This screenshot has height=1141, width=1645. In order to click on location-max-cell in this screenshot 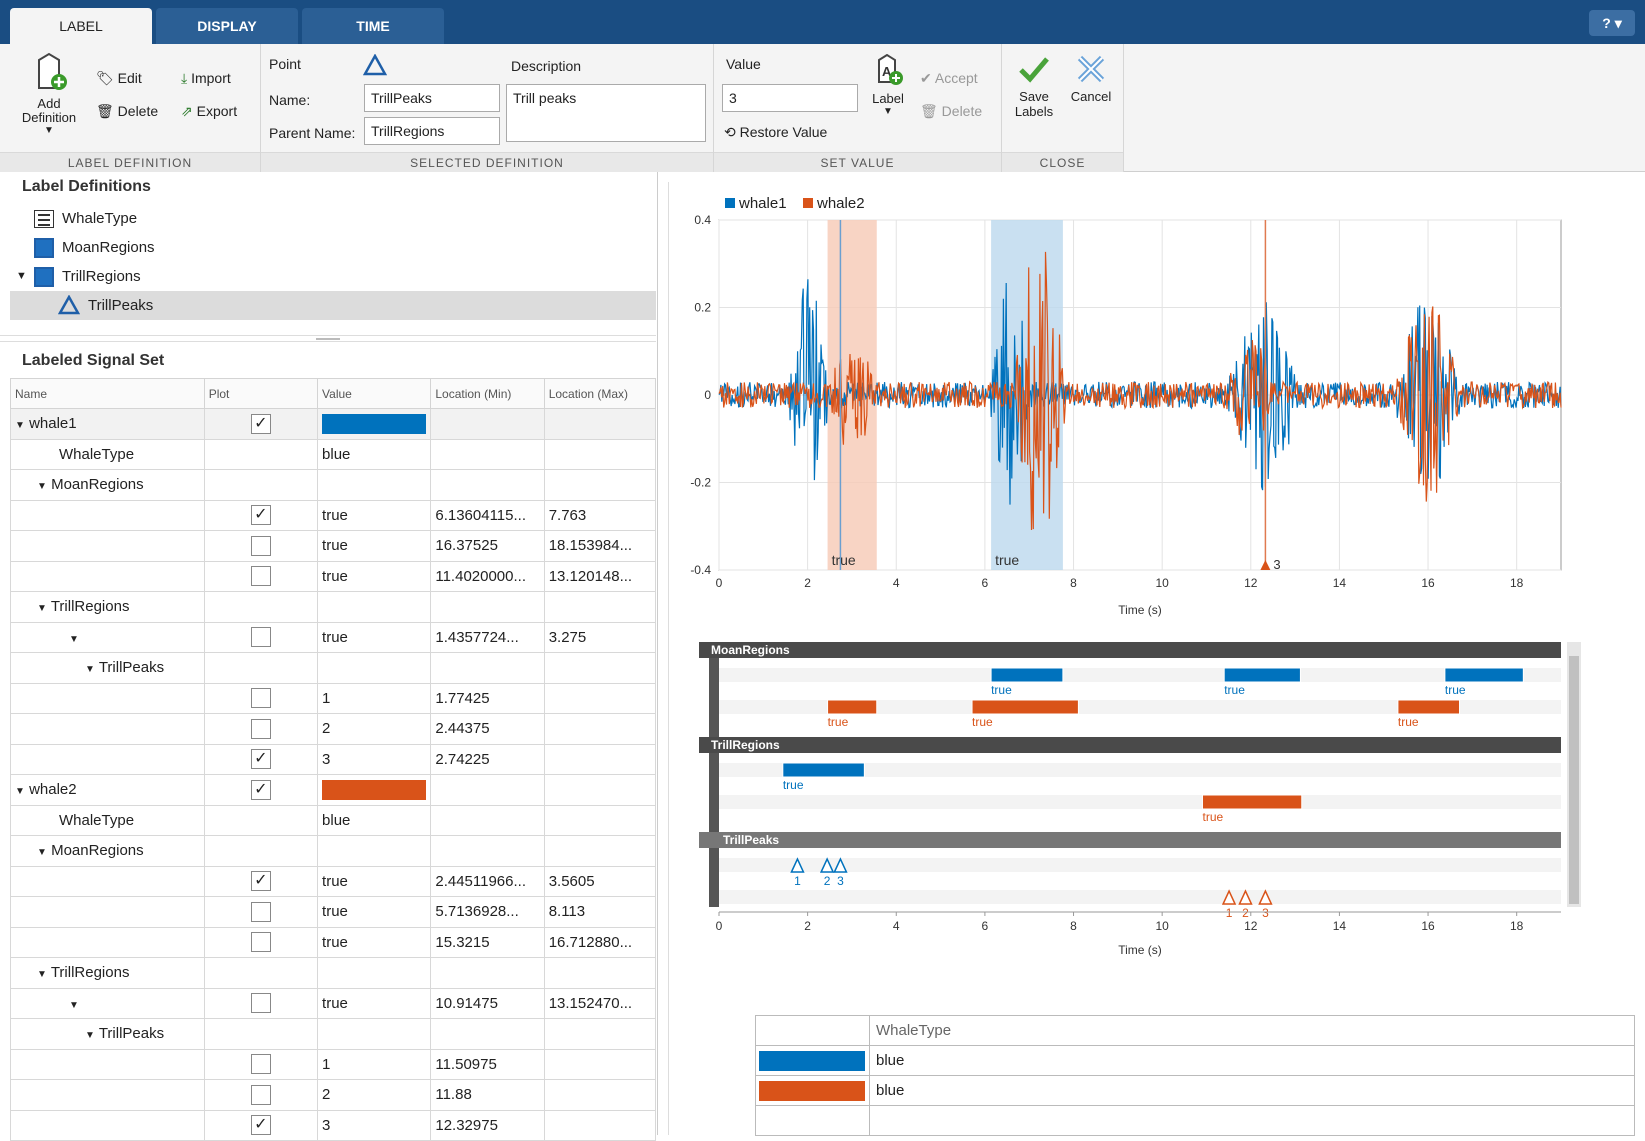, I will do `click(600, 485)`.